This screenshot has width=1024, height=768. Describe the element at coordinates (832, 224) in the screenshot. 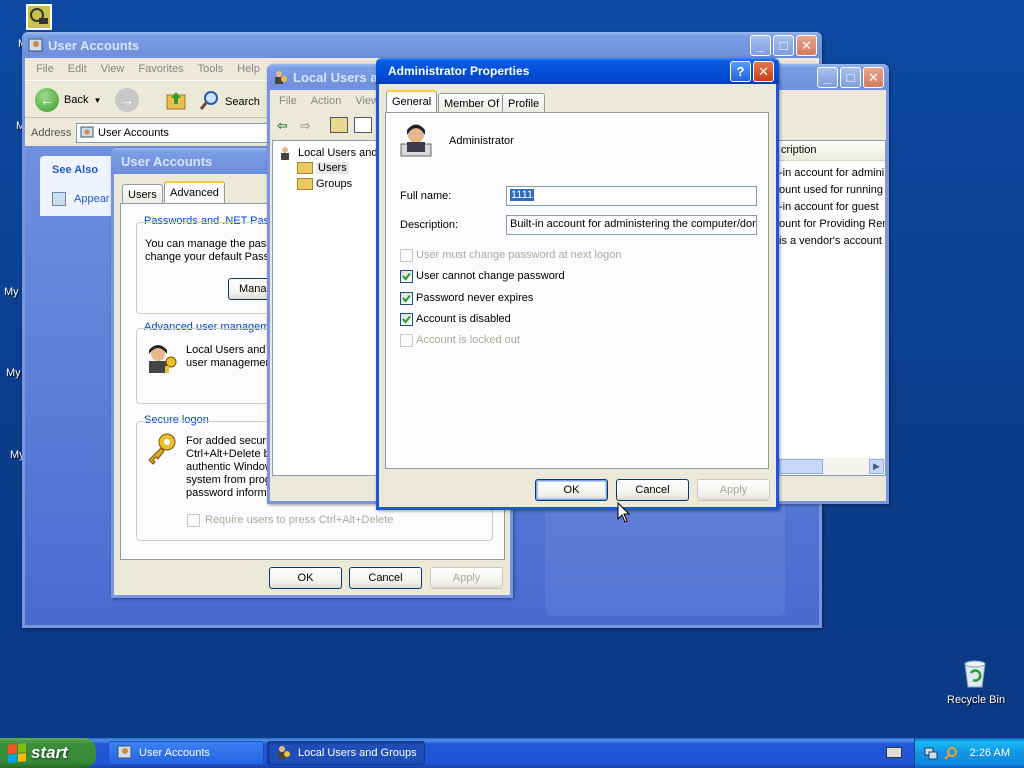

I see `table-row: ount for Providing Rem` at that location.